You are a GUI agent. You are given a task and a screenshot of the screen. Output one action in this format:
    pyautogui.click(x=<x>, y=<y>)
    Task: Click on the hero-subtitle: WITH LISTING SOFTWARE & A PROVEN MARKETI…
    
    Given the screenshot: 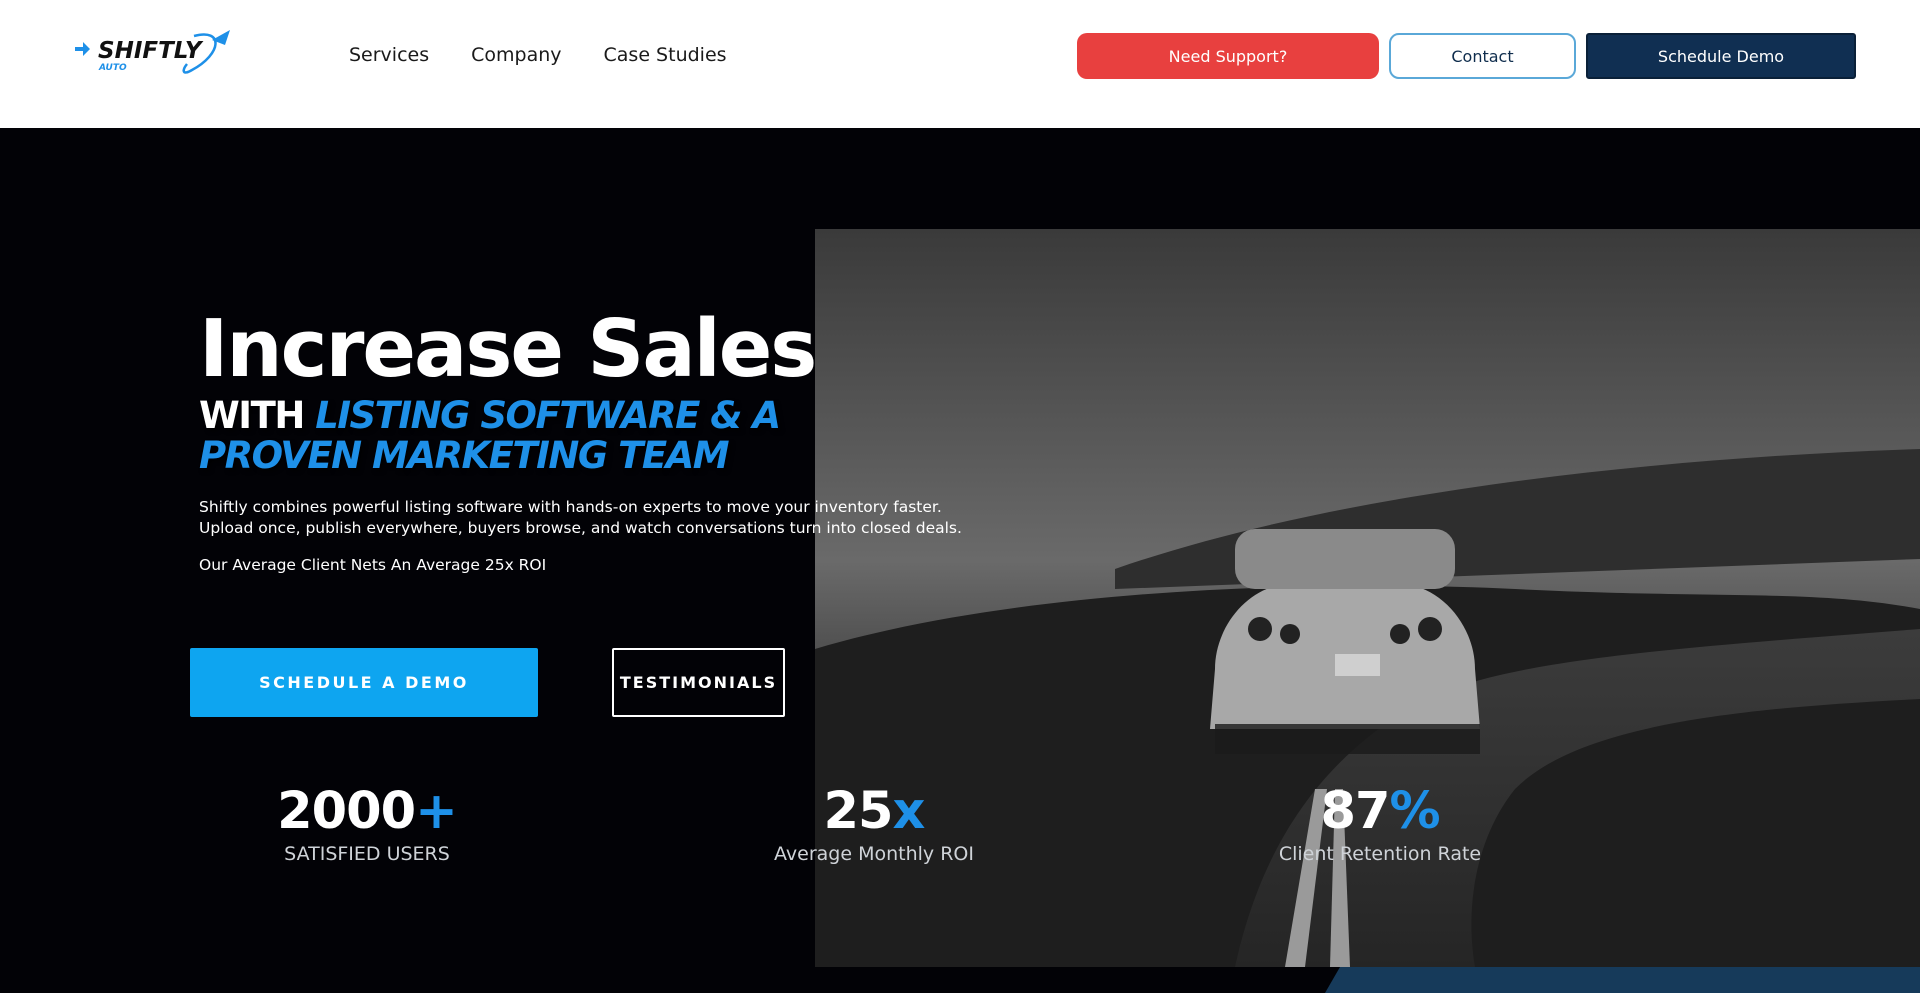 What is the action you would take?
    pyautogui.click(x=559, y=436)
    